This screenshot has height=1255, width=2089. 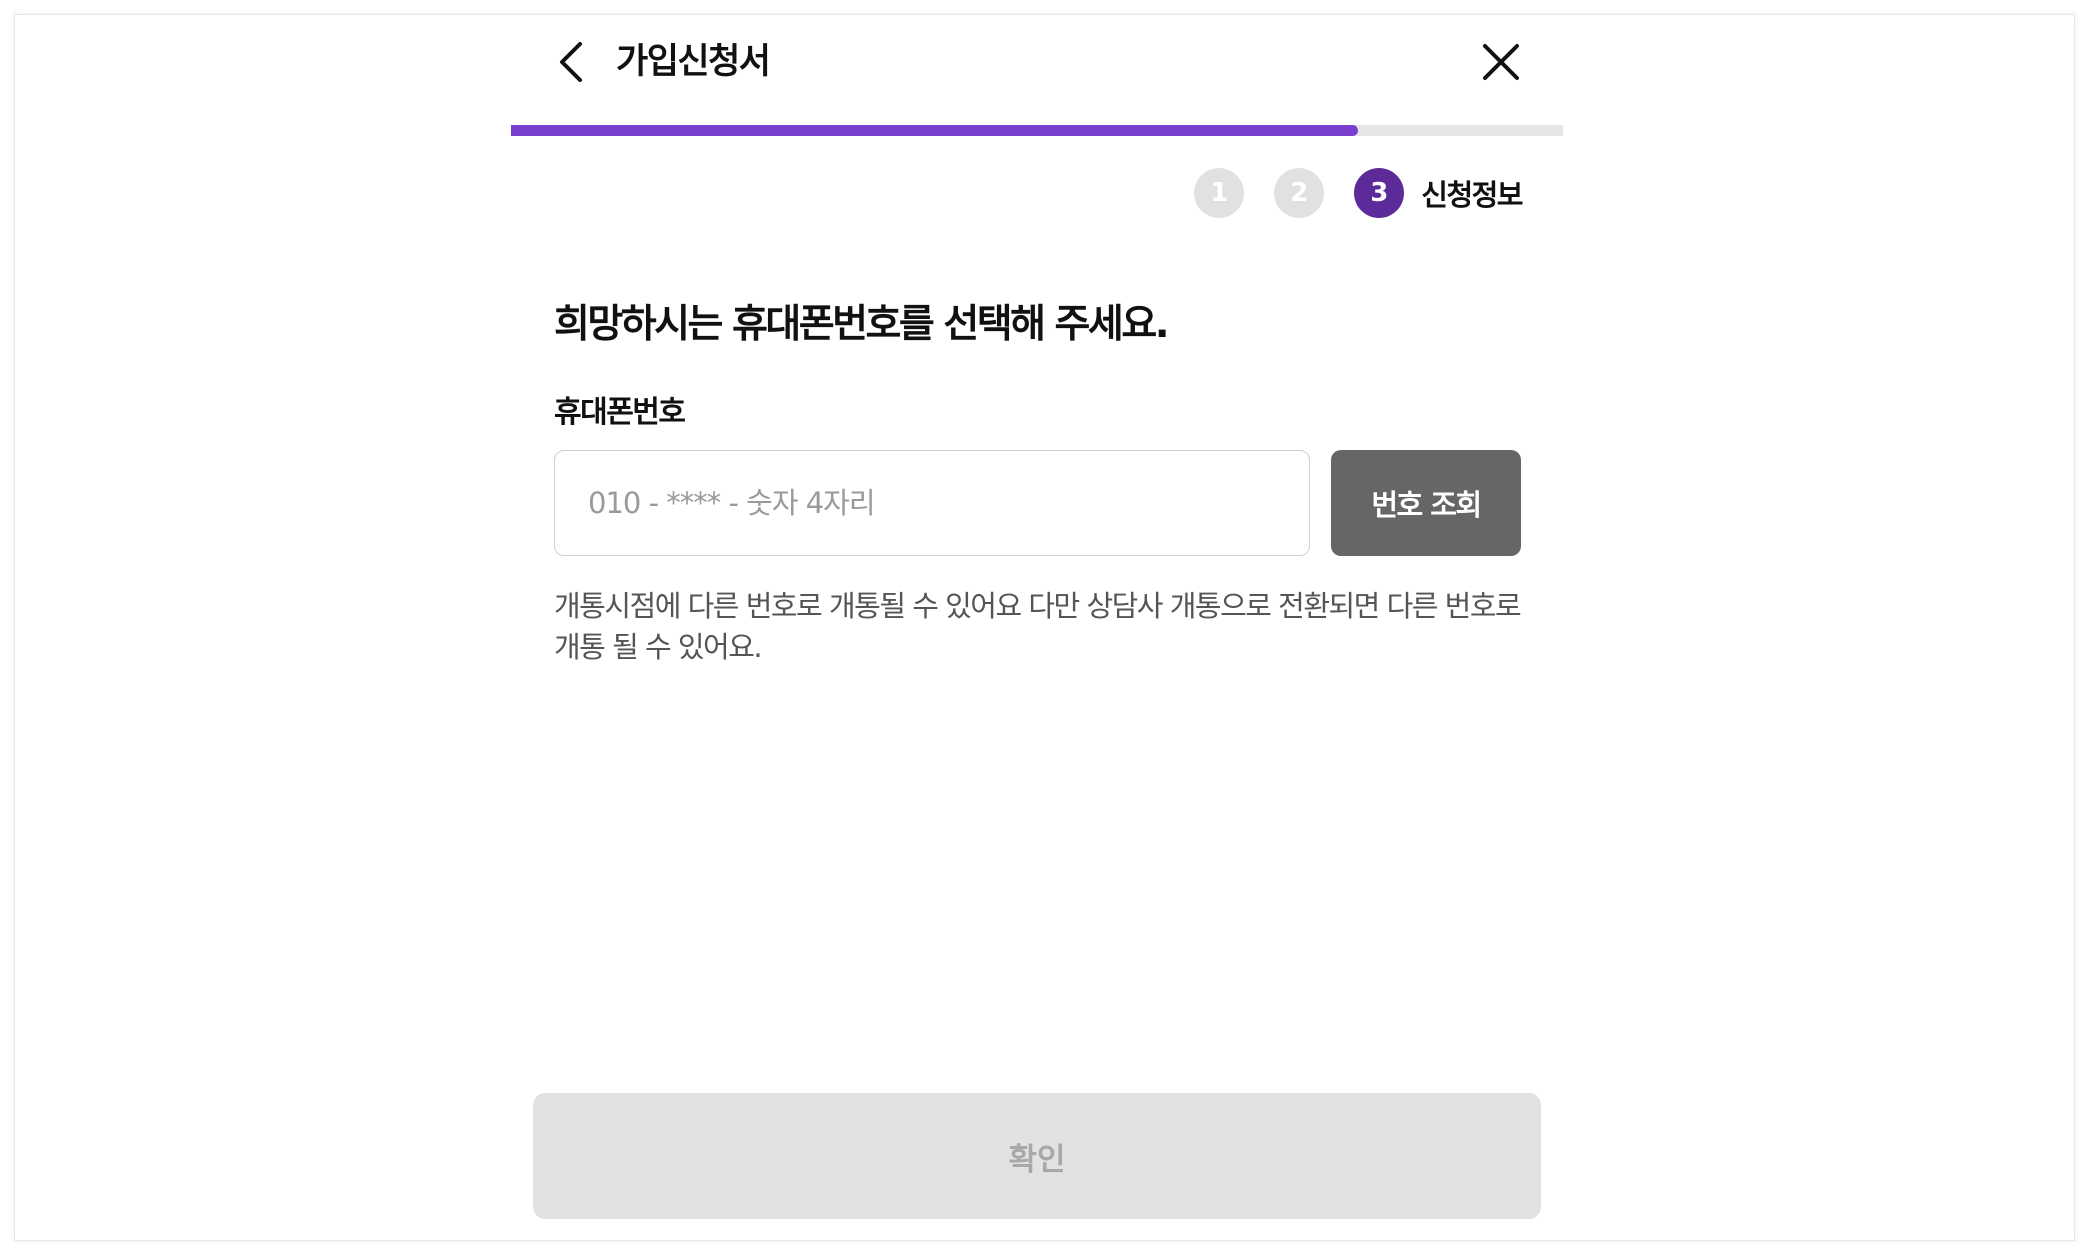 What do you see at coordinates (1472, 195) in the screenshot?
I see `current-step-label: 신청정보` at bounding box center [1472, 195].